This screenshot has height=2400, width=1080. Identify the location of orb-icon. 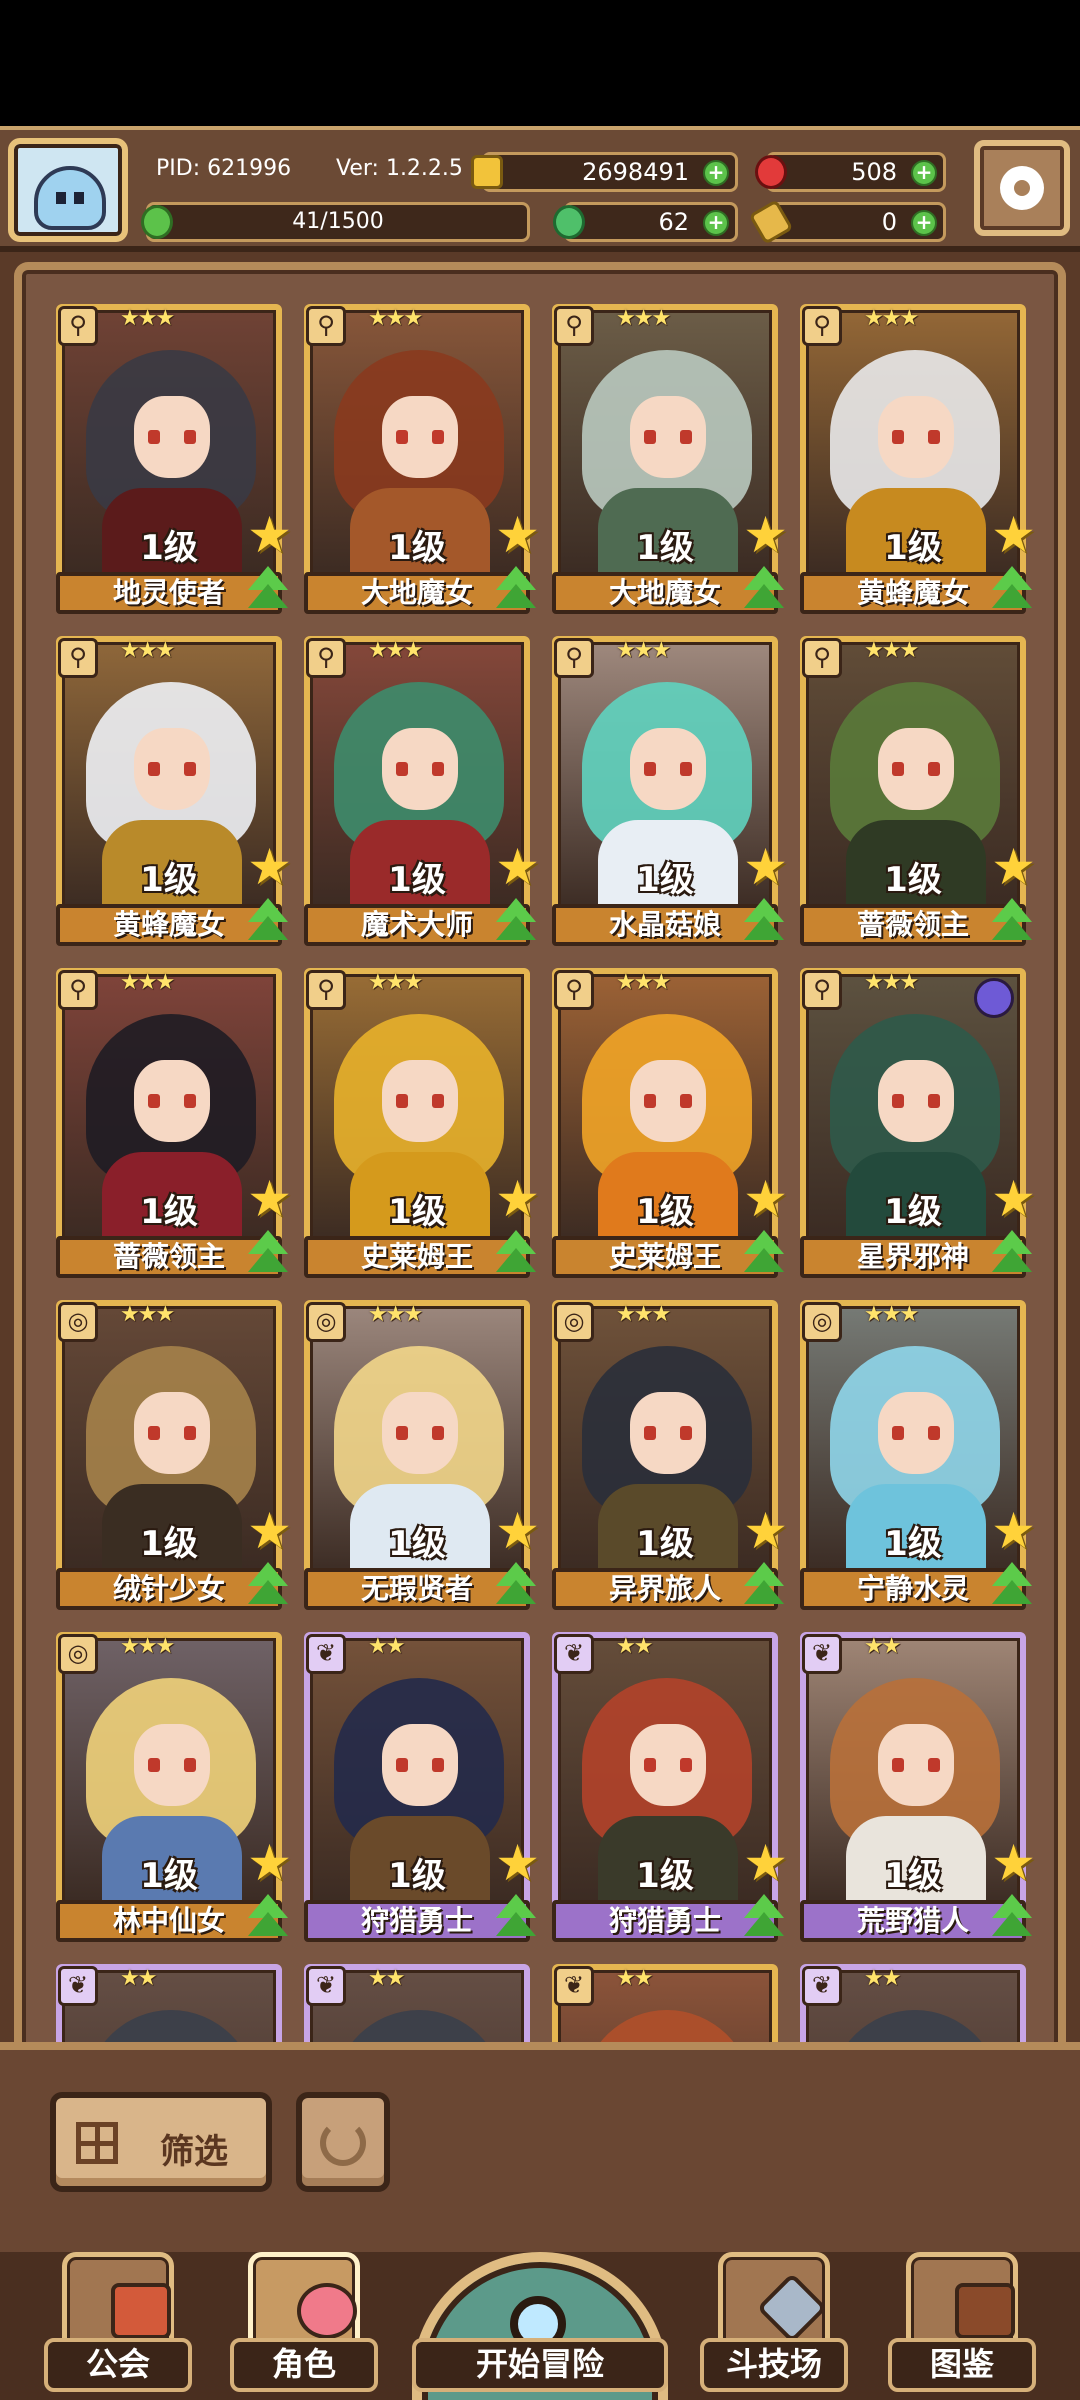
(994, 998).